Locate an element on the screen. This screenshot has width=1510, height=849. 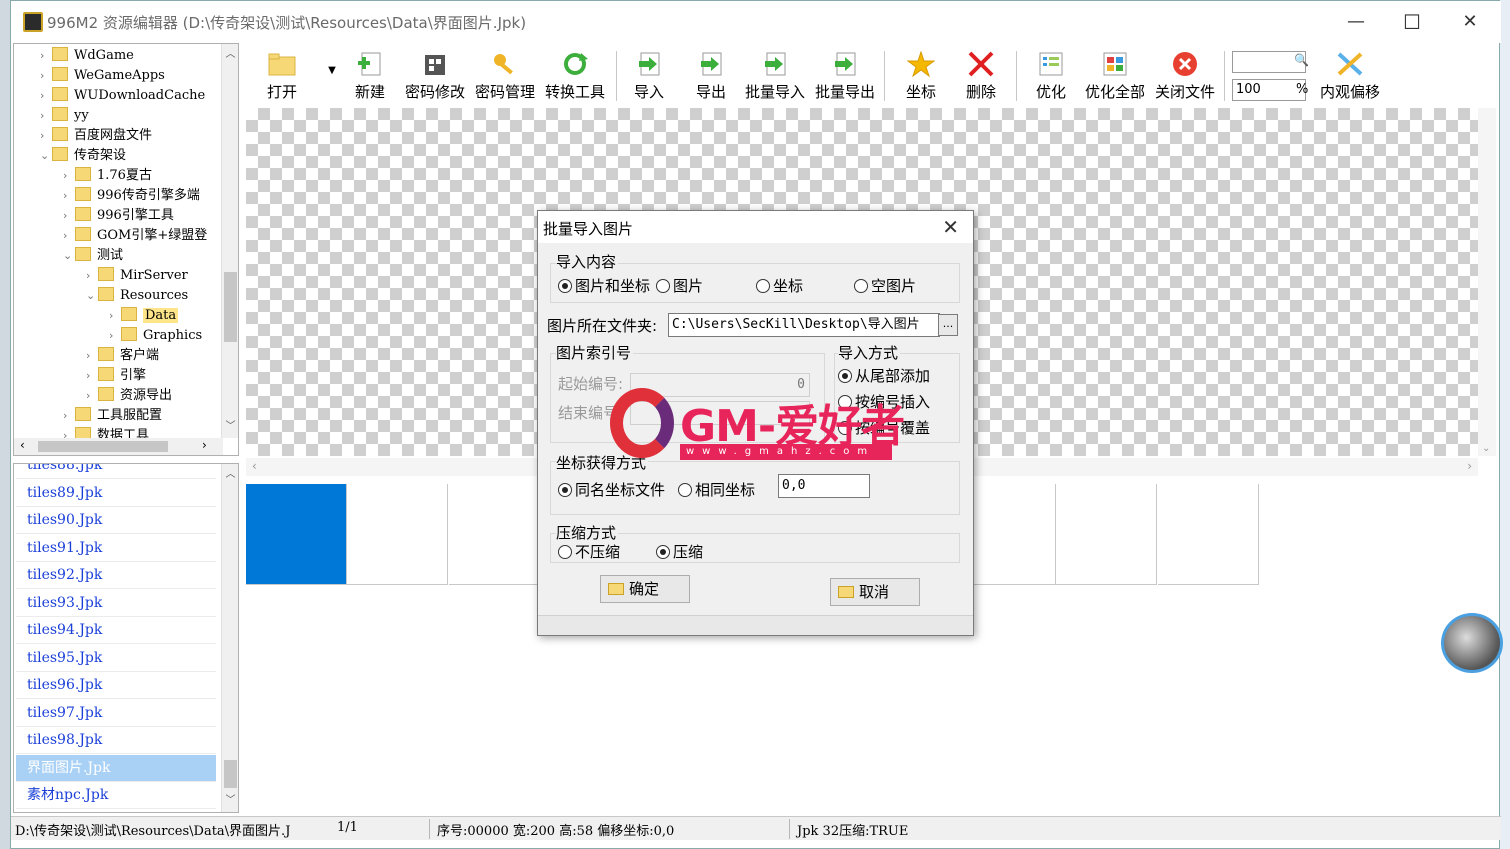
tree-item: › yy is located at coordinates (64, 116).